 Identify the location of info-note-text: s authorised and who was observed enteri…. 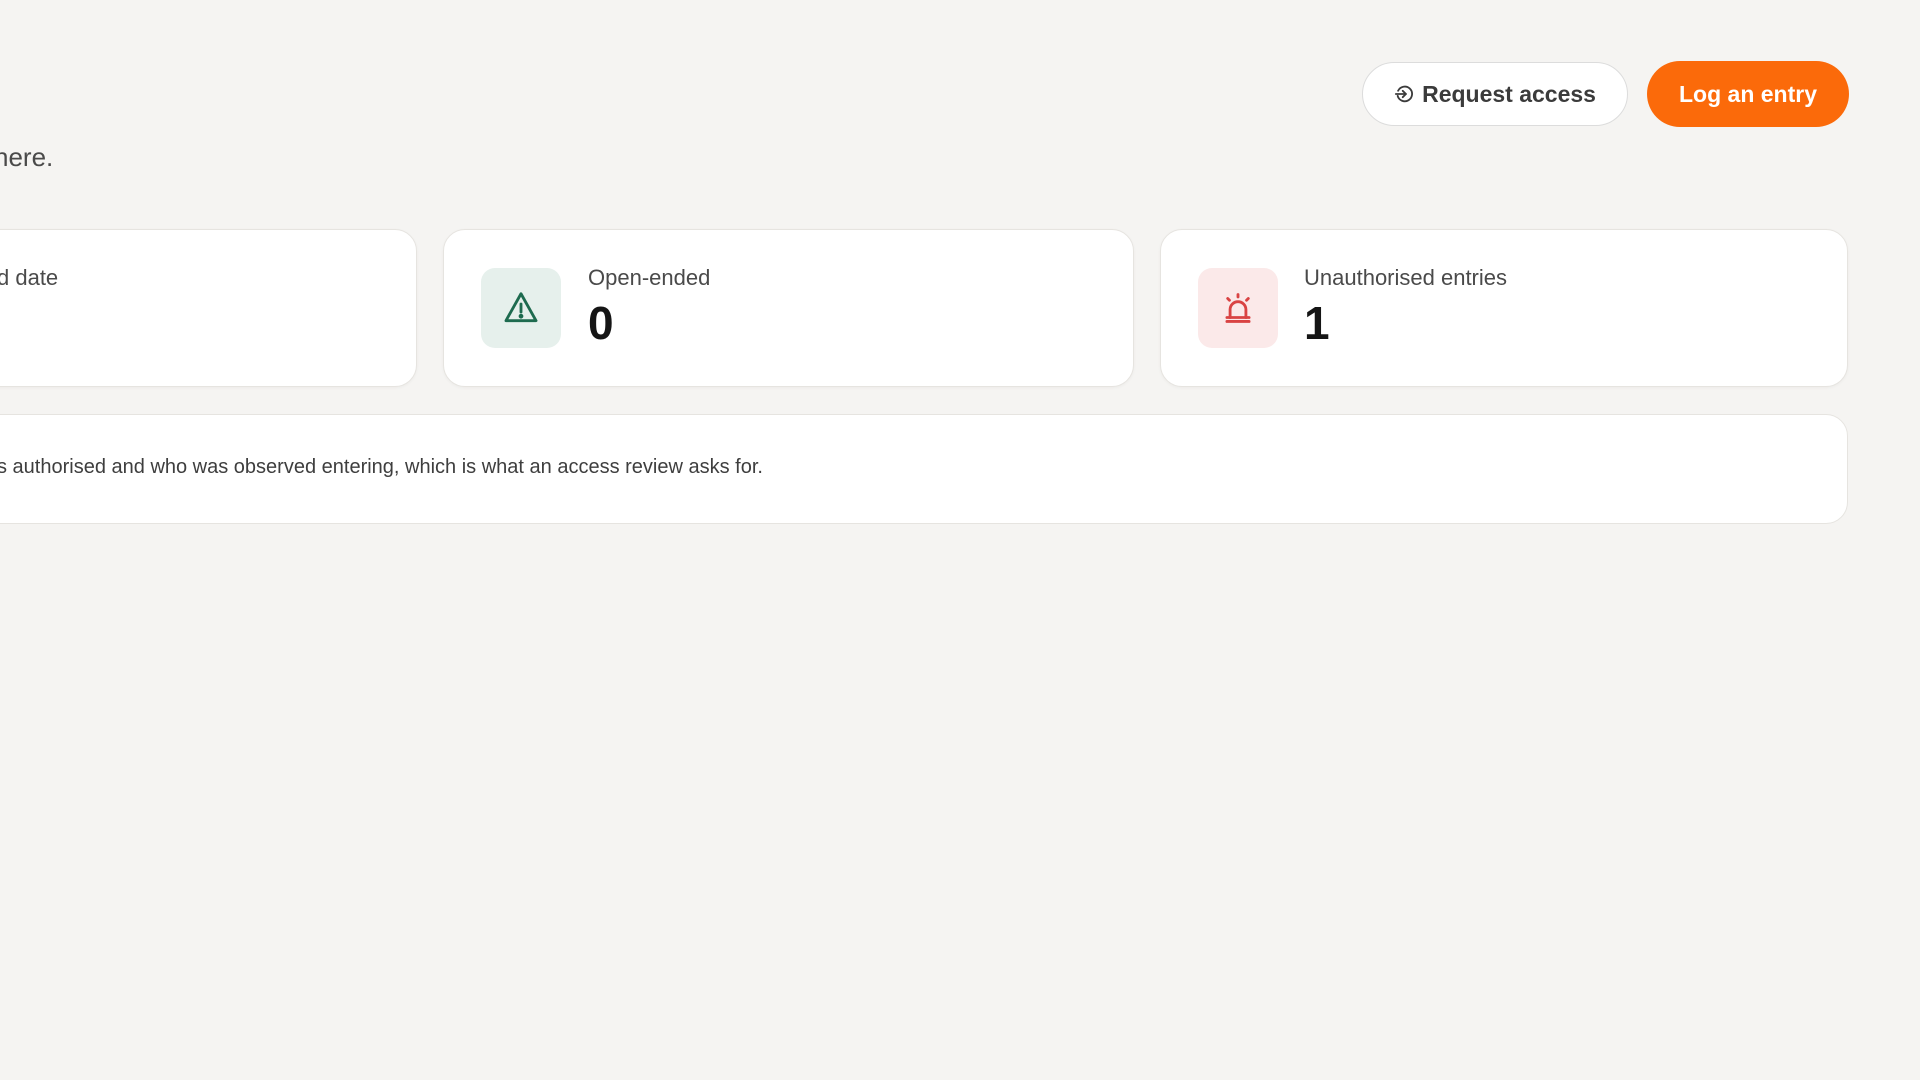
(381, 467).